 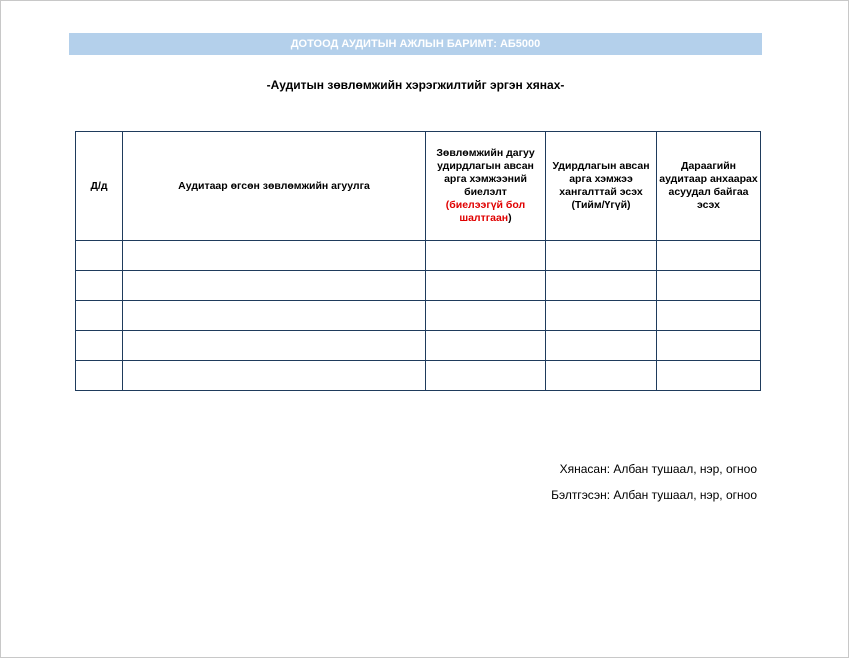 What do you see at coordinates (654, 495) in the screenshot?
I see `prepared-signature-line: Бэлтгэсэн: Албан тушаал, нэр, огноо` at bounding box center [654, 495].